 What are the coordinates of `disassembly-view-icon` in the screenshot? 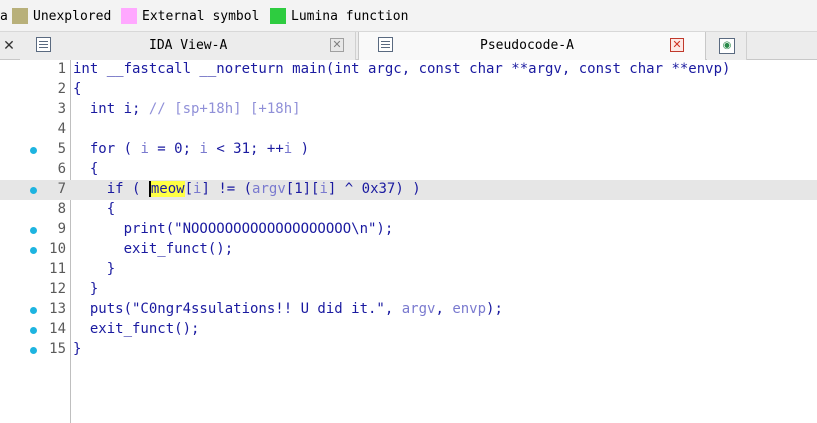 It's located at (43, 44).